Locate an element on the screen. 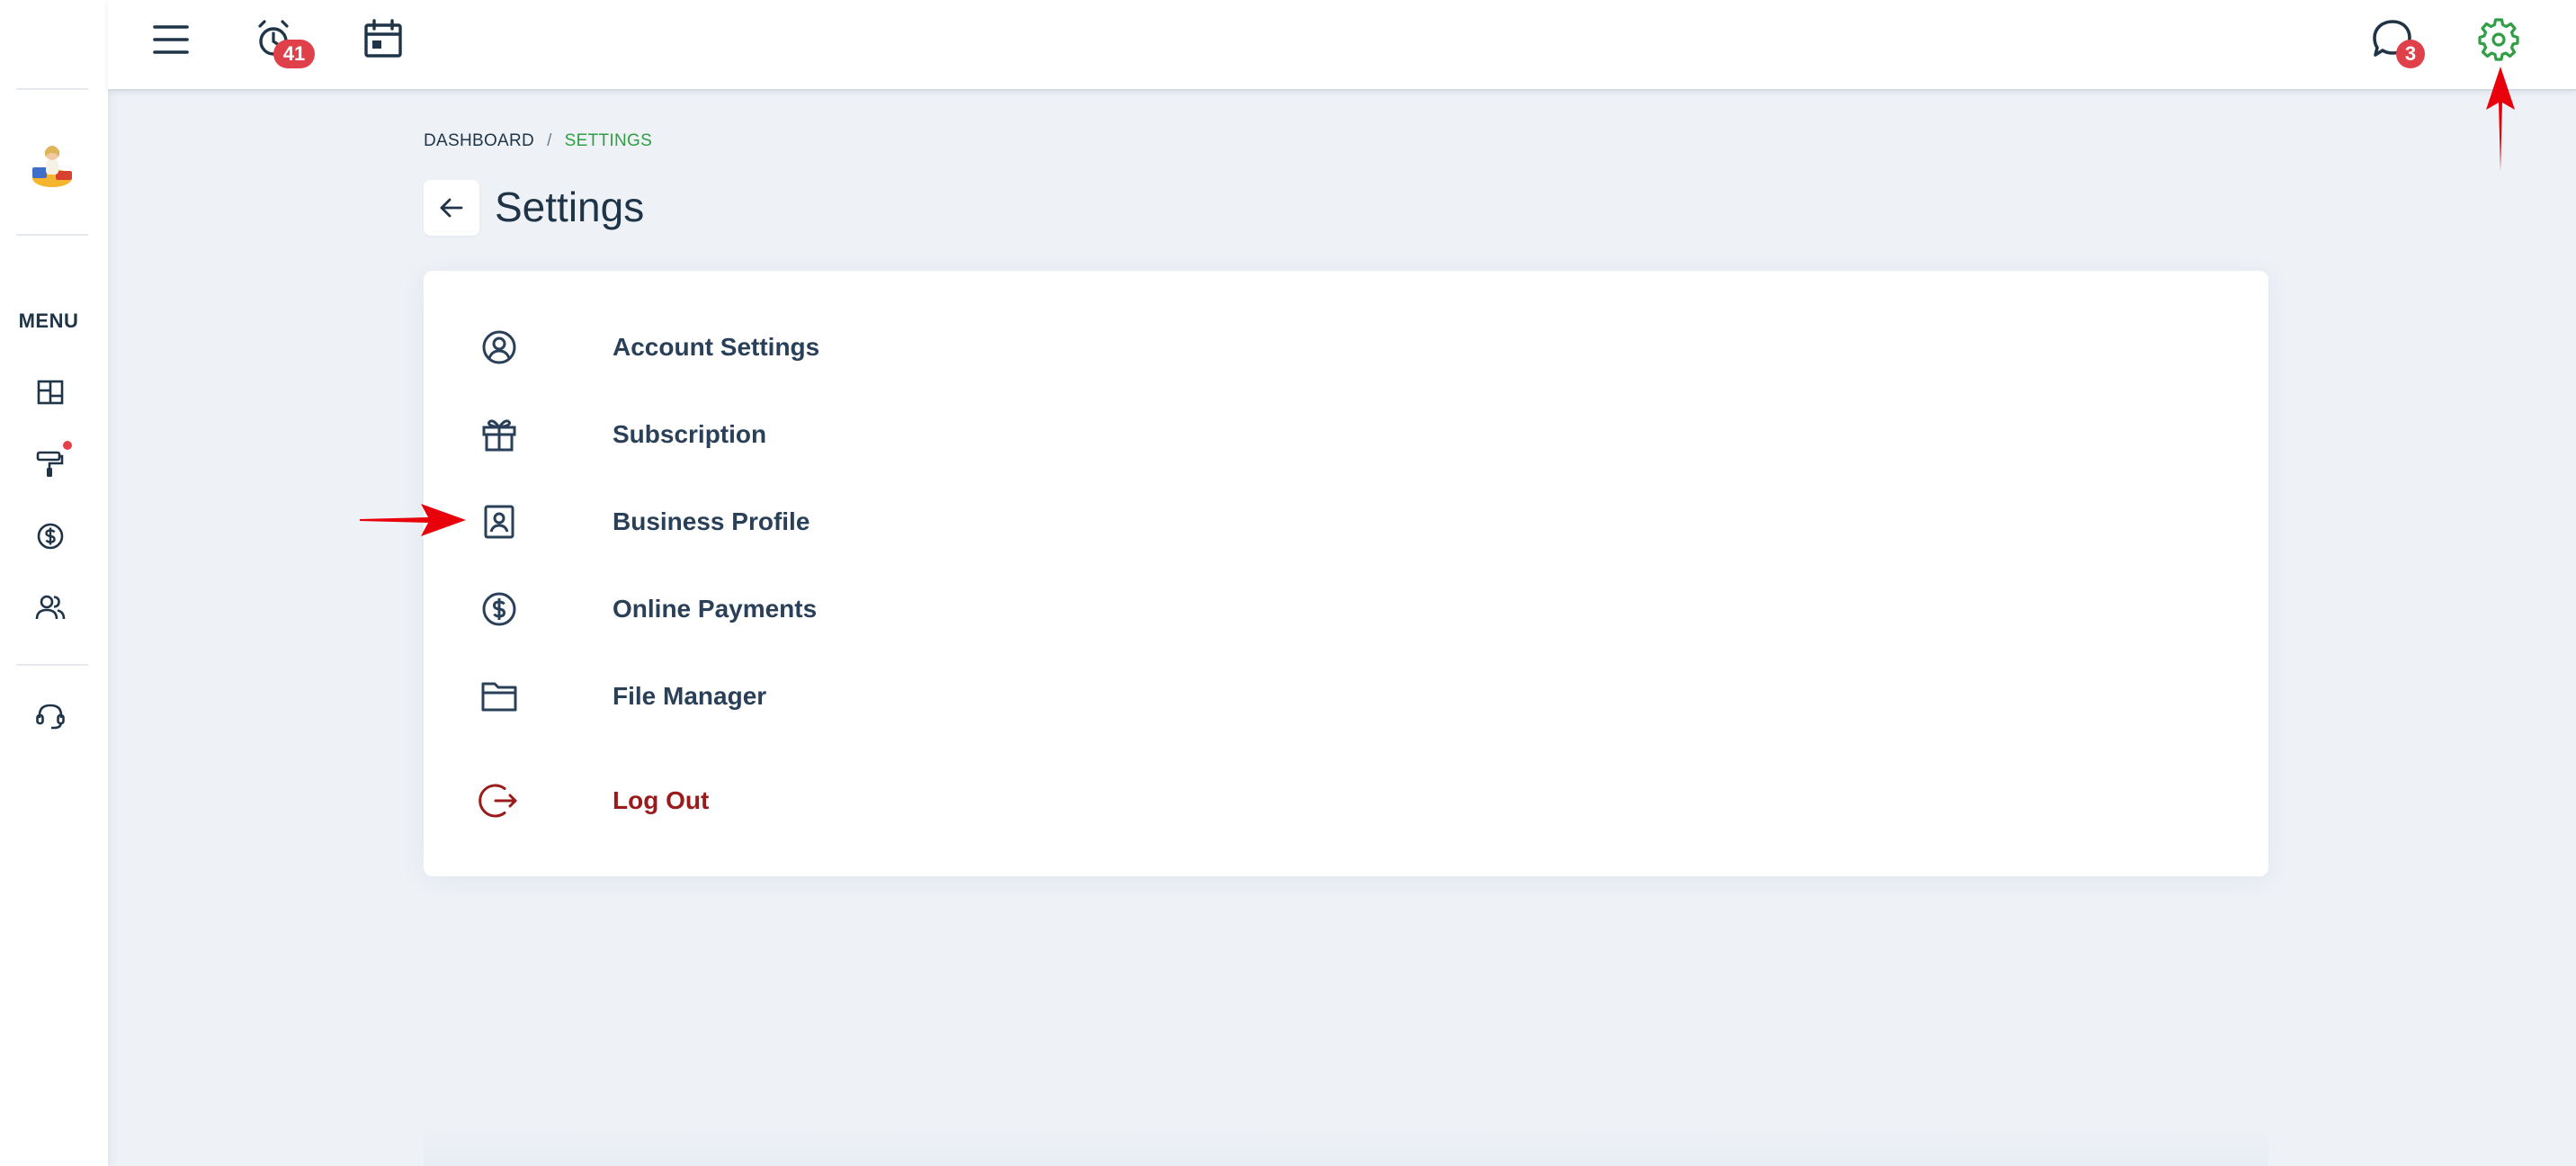  settings-item-label: File Manager is located at coordinates (690, 696).